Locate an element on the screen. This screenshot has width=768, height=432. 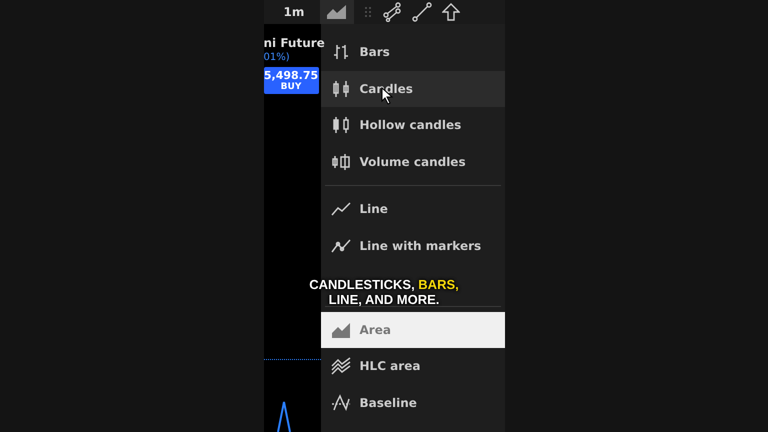
chart-type-item: Area is located at coordinates (412, 330).